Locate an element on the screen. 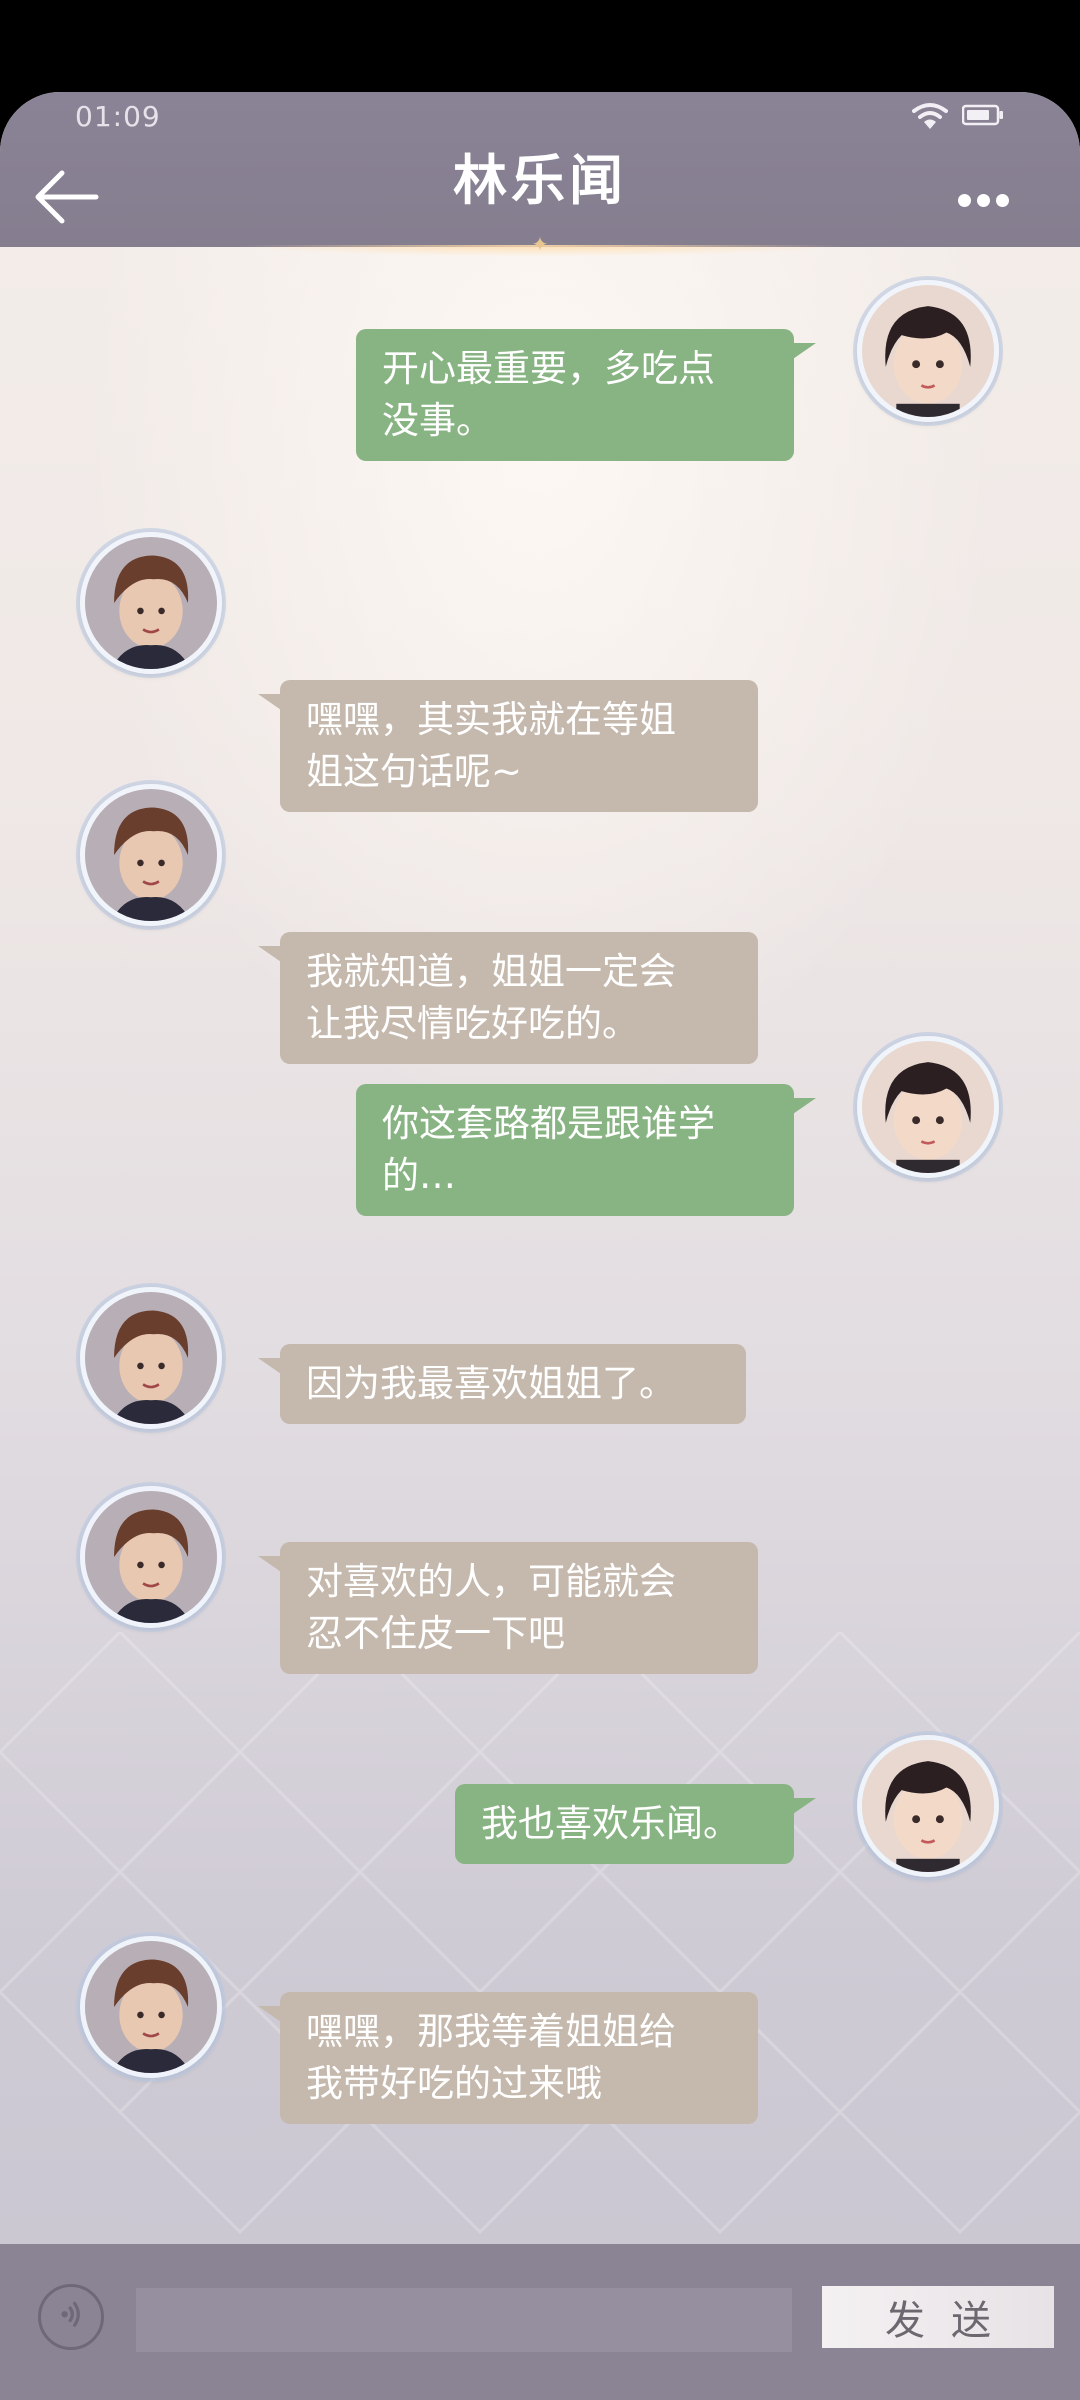  message-line: 因为我最喜欢姐姐了。 is located at coordinates (491, 1383).